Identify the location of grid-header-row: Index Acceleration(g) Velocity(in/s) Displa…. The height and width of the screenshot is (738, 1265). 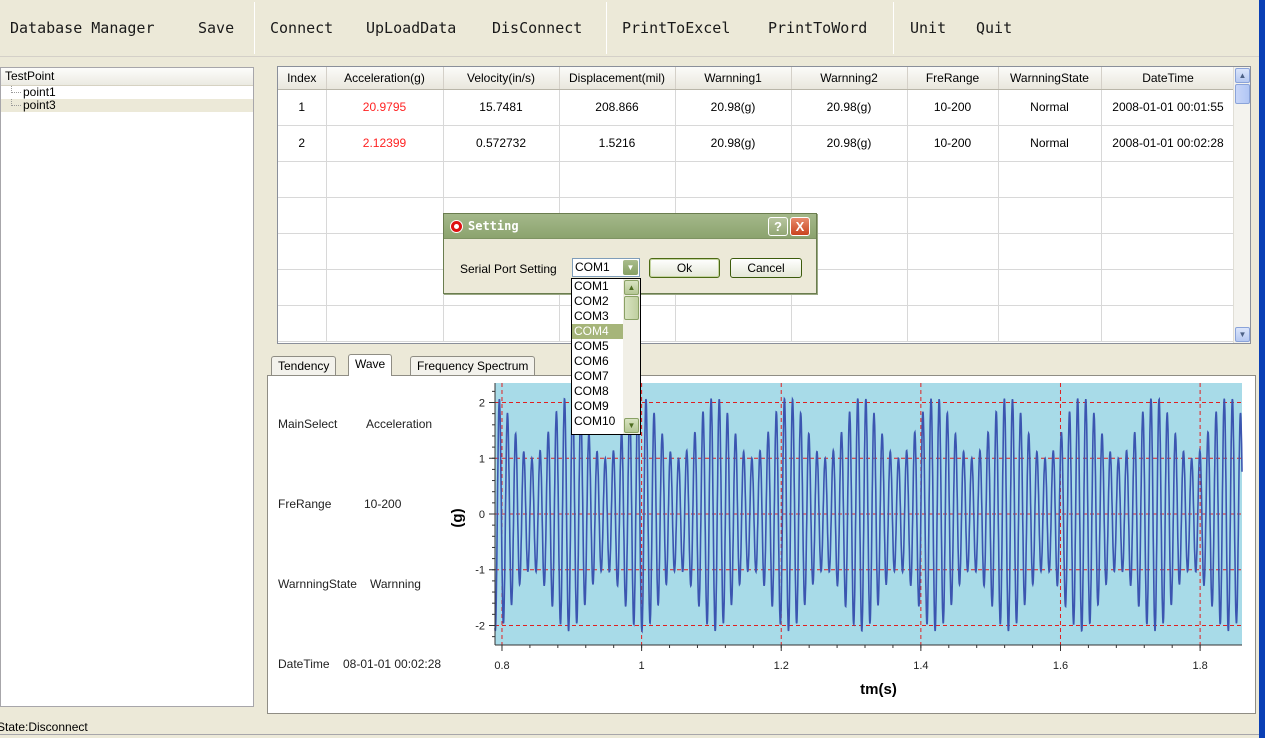
(757, 78).